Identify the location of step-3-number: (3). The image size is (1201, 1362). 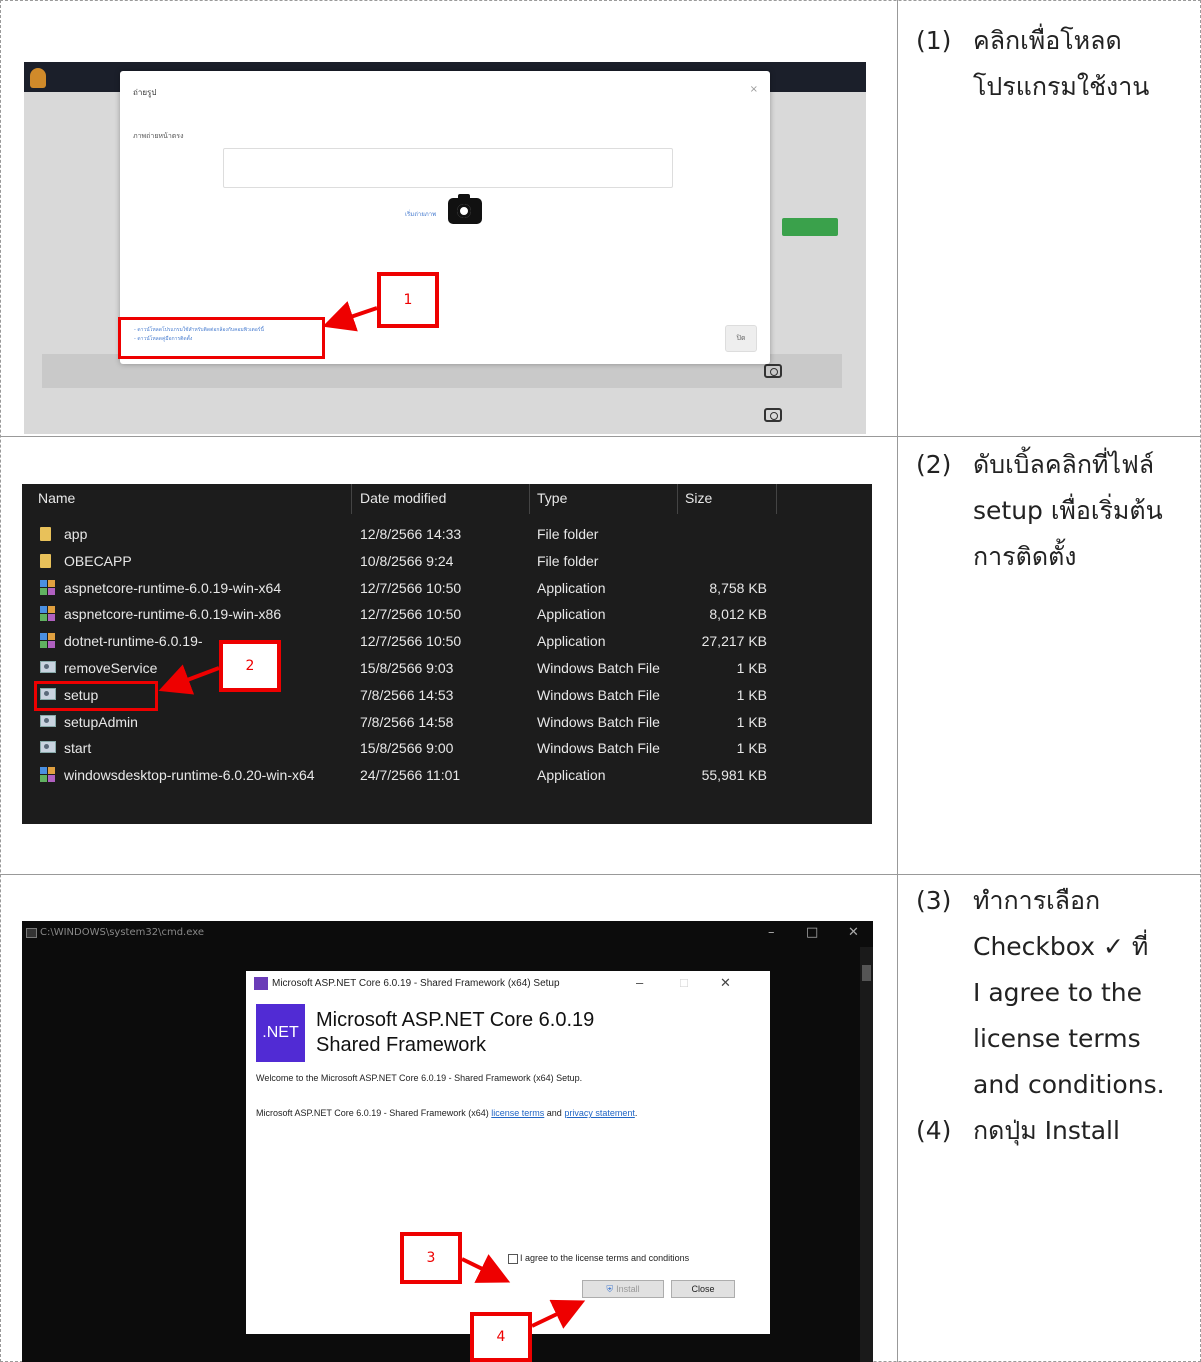
(934, 900).